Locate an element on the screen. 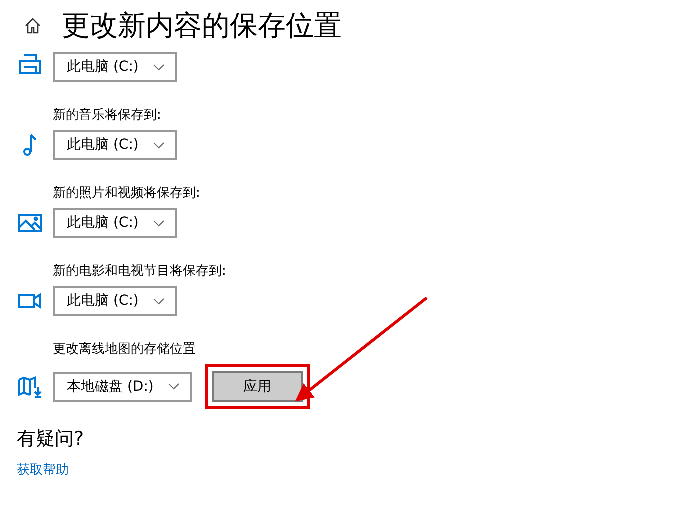 The width and height of the screenshot is (699, 528). map-download-icon is located at coordinates (30, 386).